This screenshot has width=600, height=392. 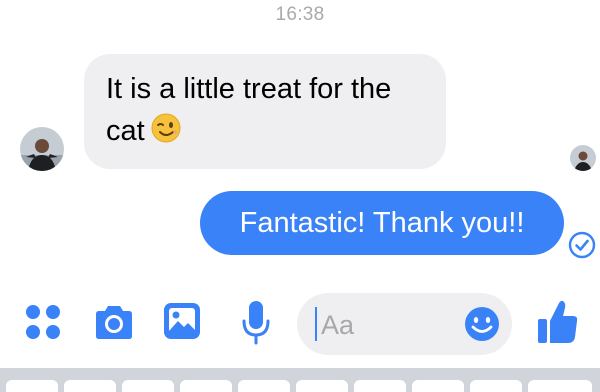 What do you see at coordinates (249, 110) in the screenshot?
I see `incoming-message-text: It is a little treat for the cat` at bounding box center [249, 110].